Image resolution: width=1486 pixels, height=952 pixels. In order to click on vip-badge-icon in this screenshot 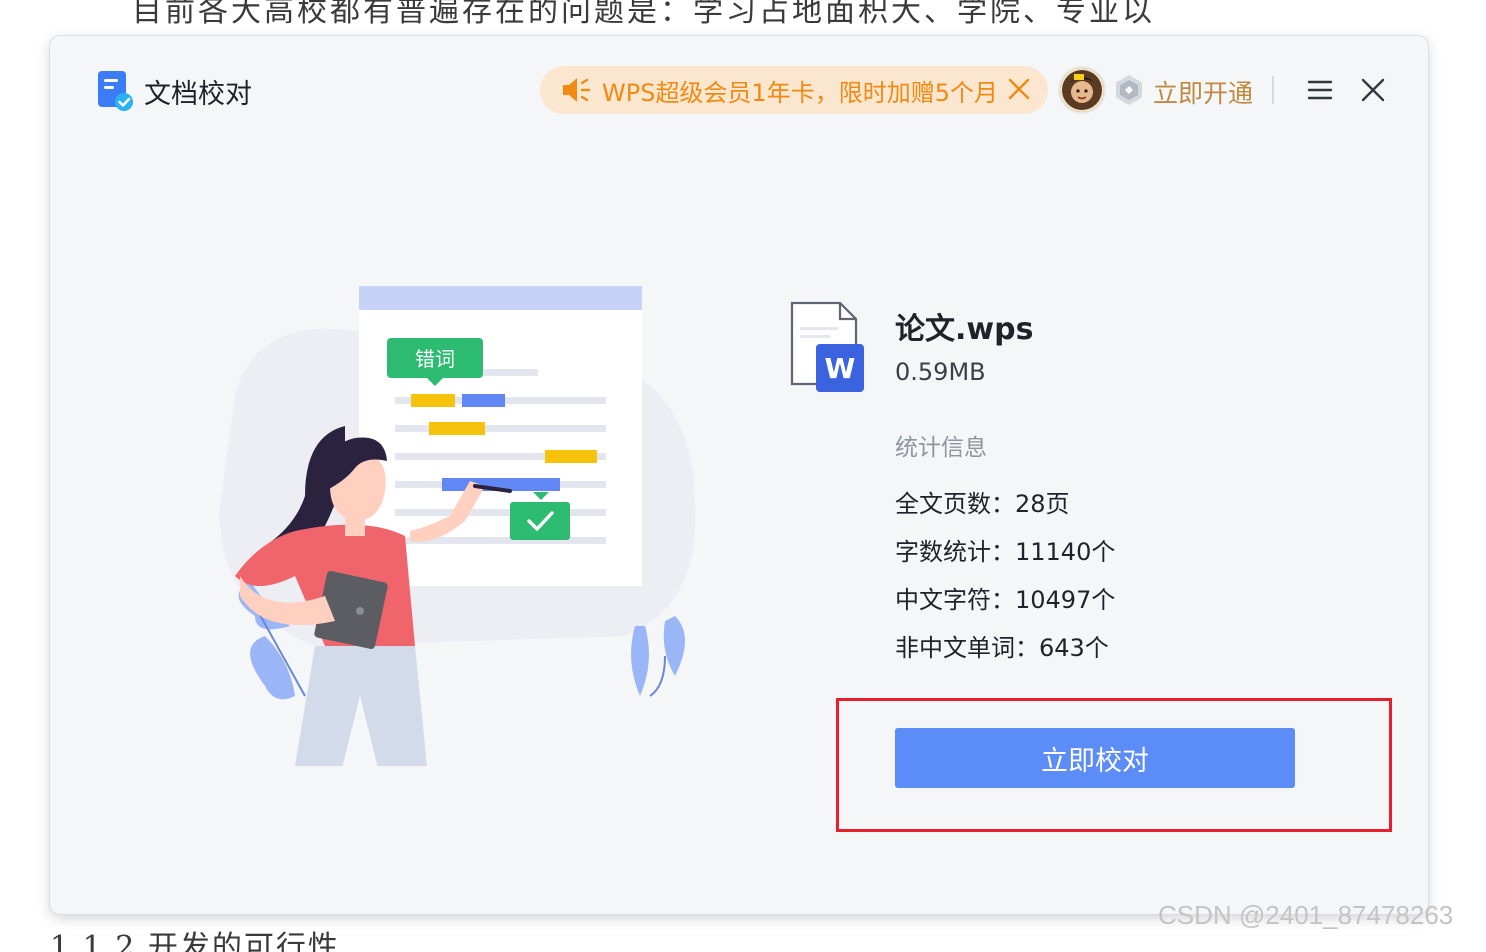, I will do `click(1129, 90)`.